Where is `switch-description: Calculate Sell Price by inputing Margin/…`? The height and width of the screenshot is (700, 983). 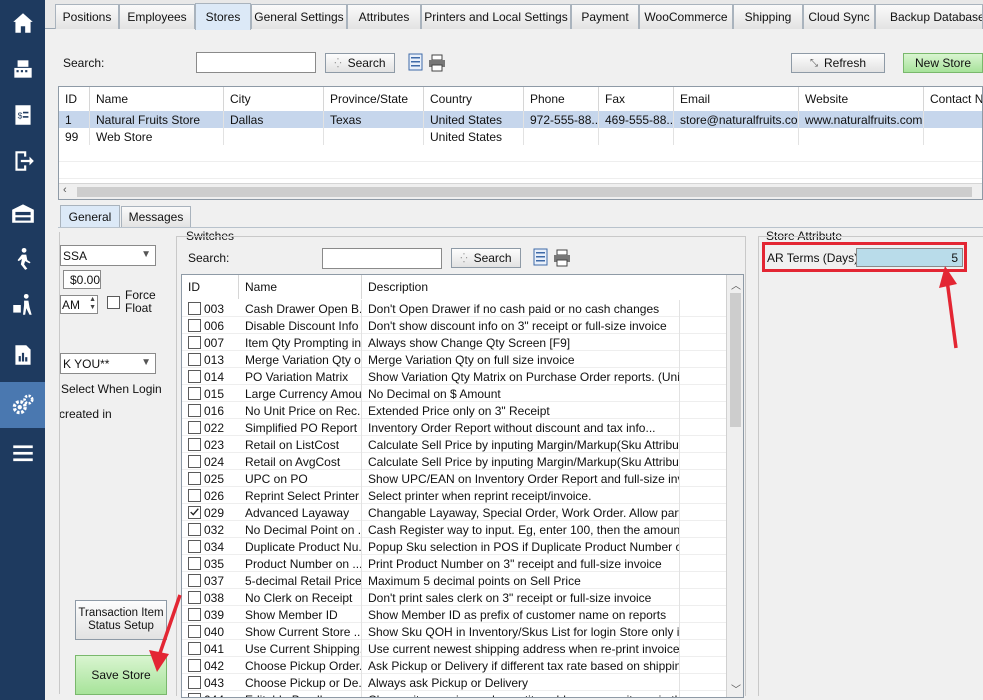
switch-description: Calculate Sell Price by inputing Margin/… is located at coordinates (521, 444).